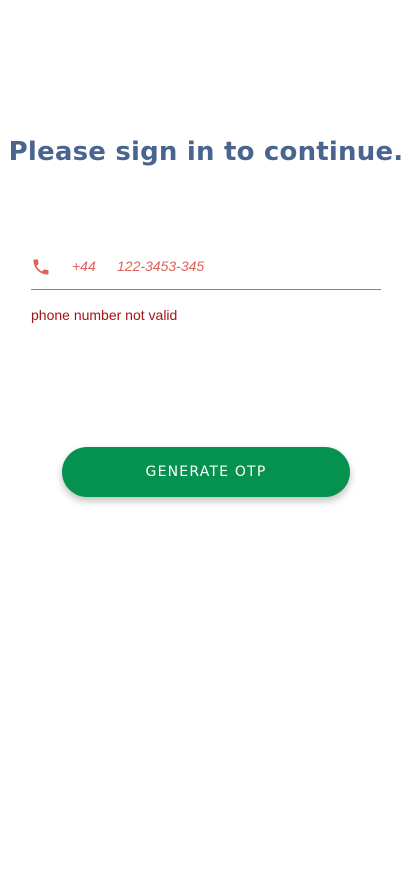  Describe the element at coordinates (104, 315) in the screenshot. I see `phone-error-message: phone number not valid` at that location.